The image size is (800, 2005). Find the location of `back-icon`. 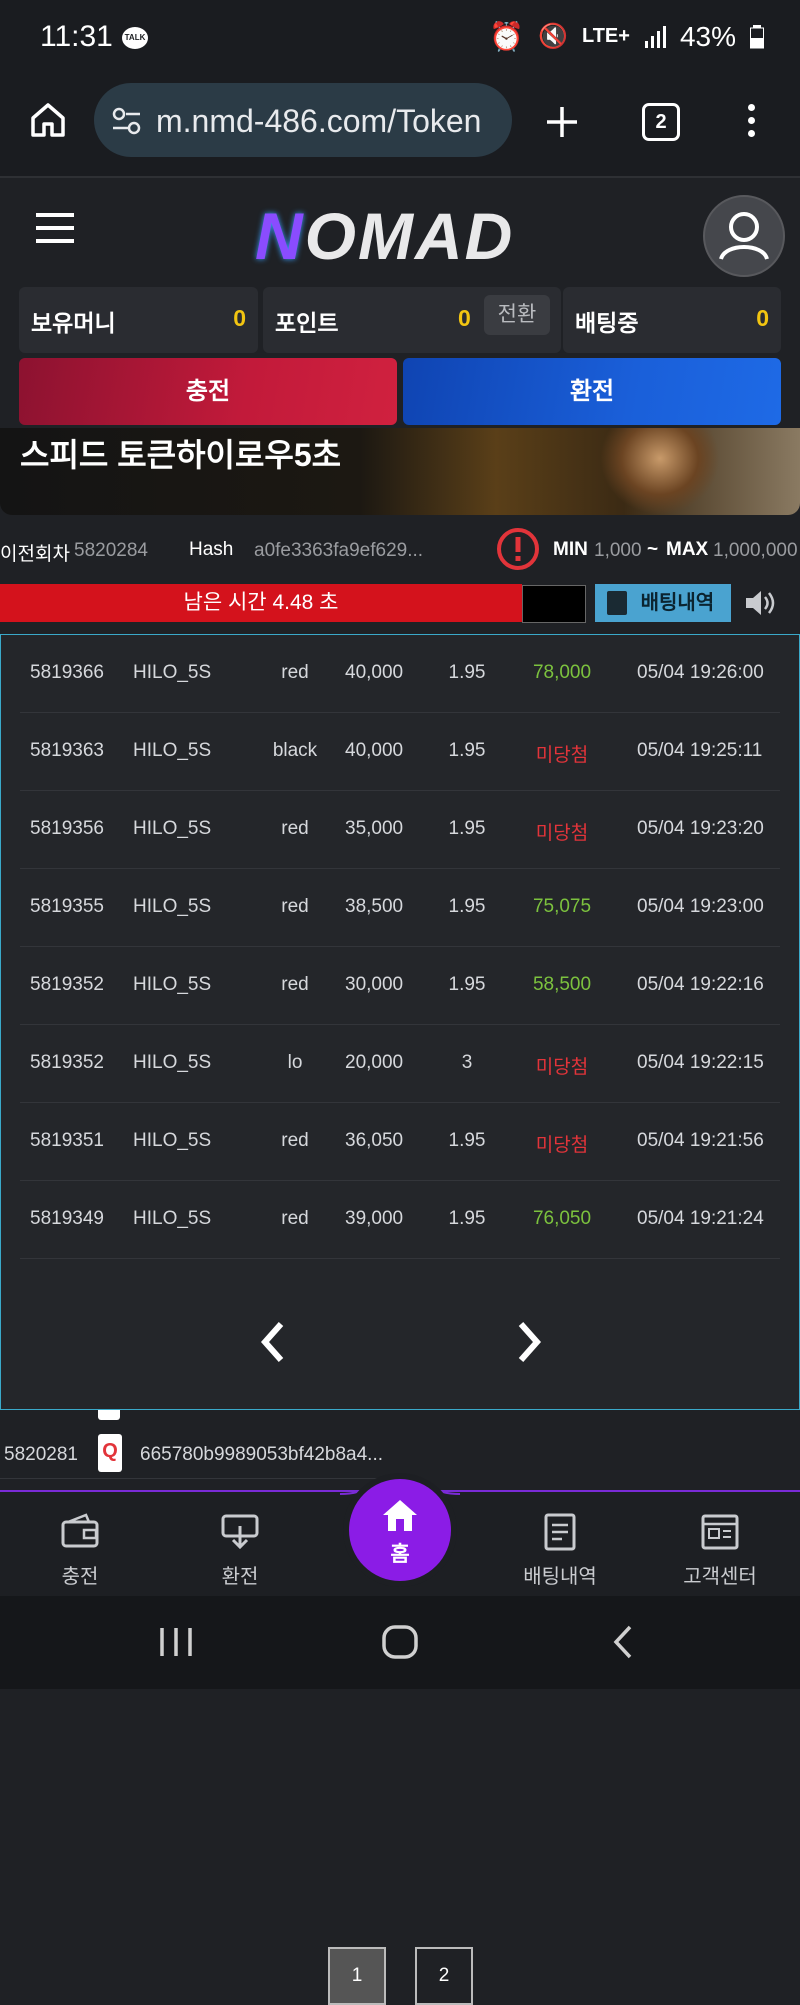

back-icon is located at coordinates (623, 1642).